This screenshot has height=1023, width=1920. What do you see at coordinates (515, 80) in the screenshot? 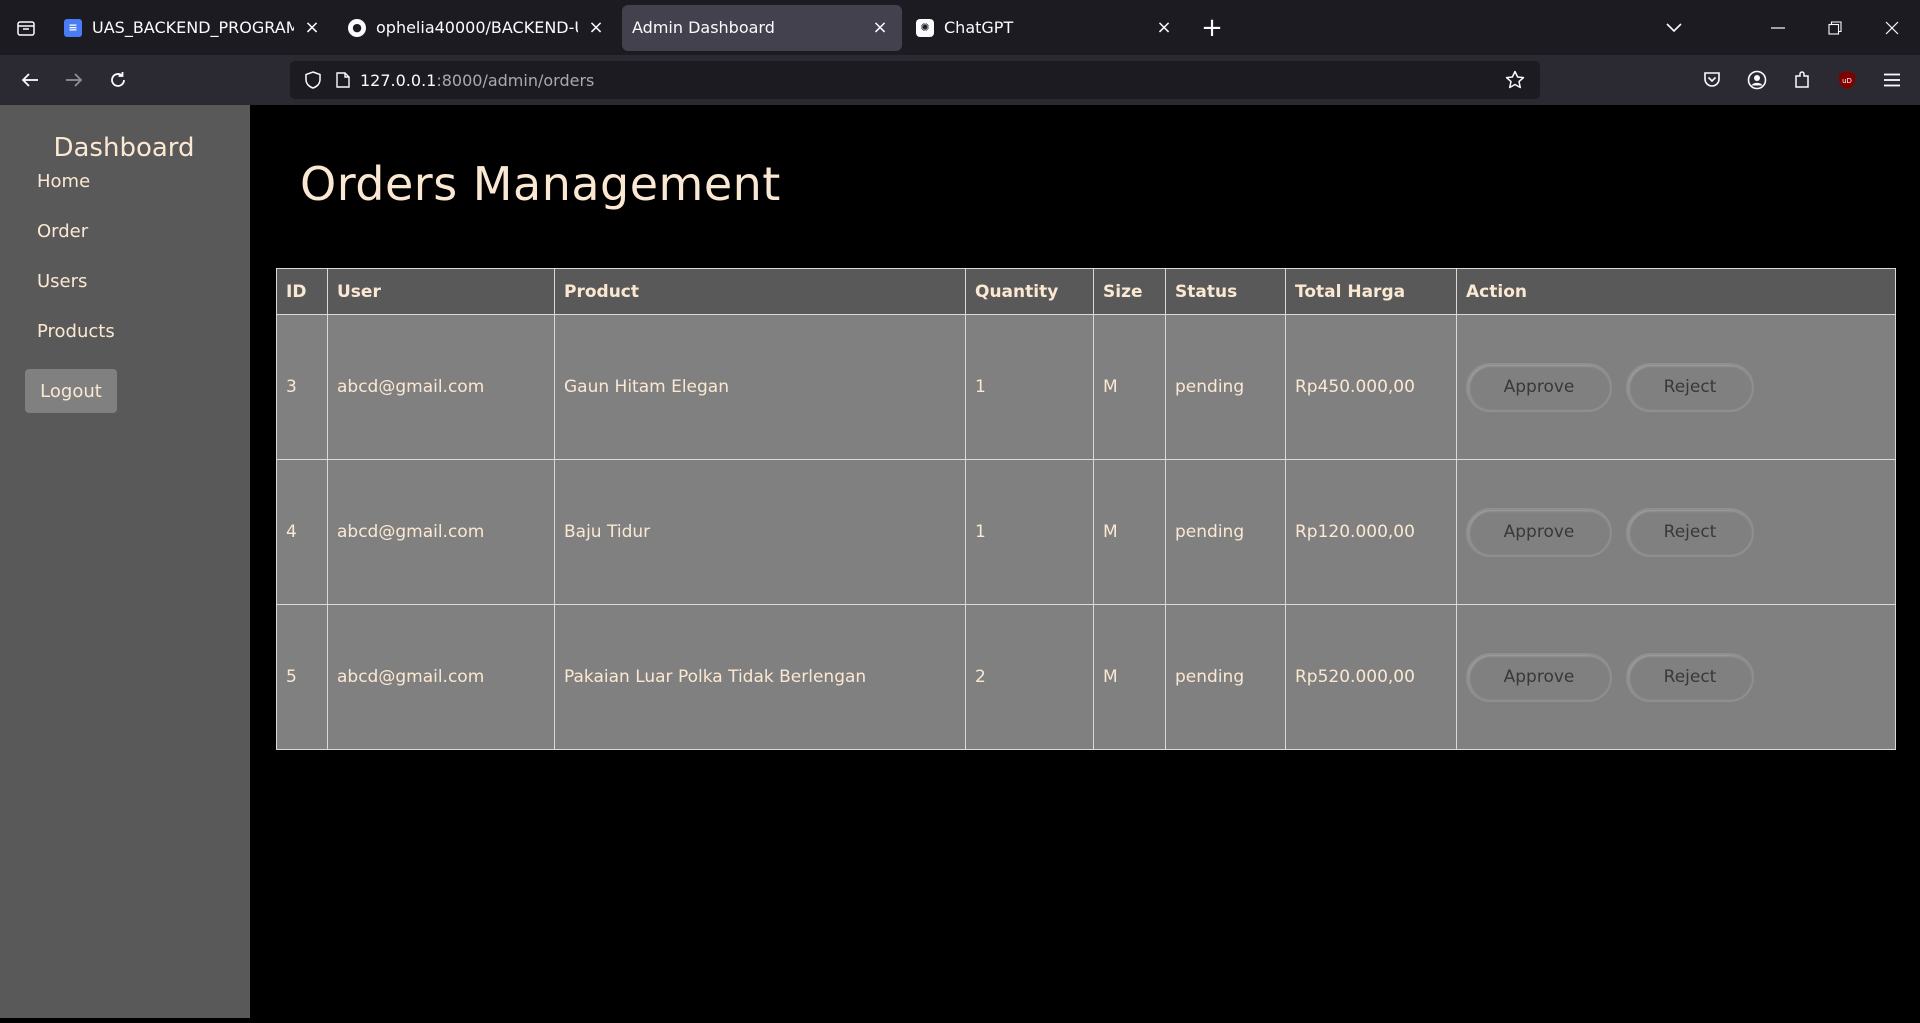
I see `url-path: :8000/admin/orders` at bounding box center [515, 80].